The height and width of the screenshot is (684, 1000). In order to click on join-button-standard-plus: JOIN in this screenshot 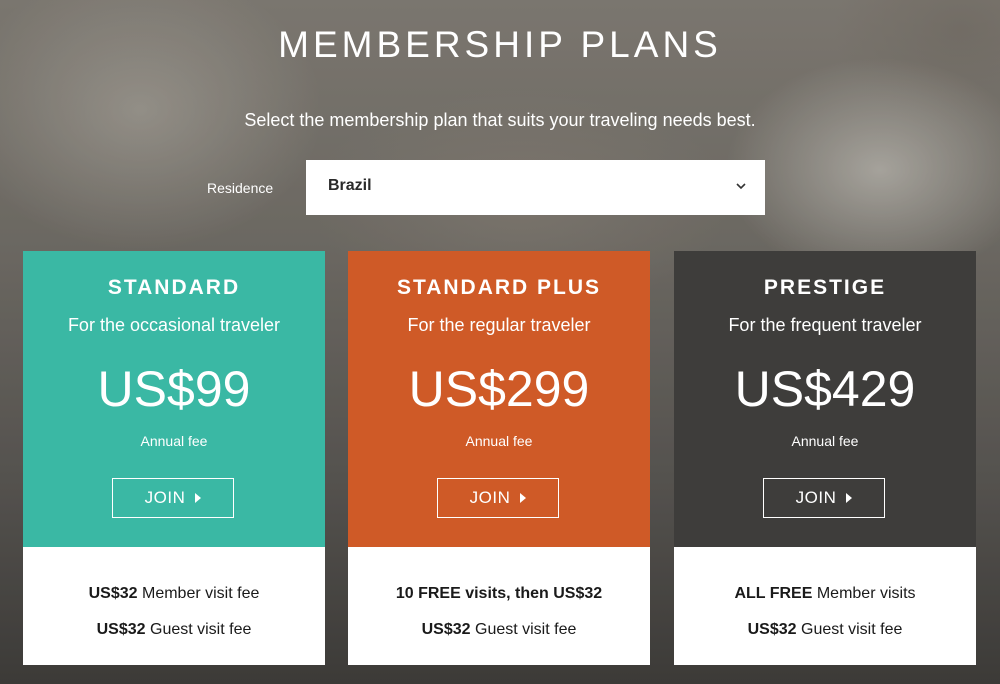, I will do `click(498, 498)`.